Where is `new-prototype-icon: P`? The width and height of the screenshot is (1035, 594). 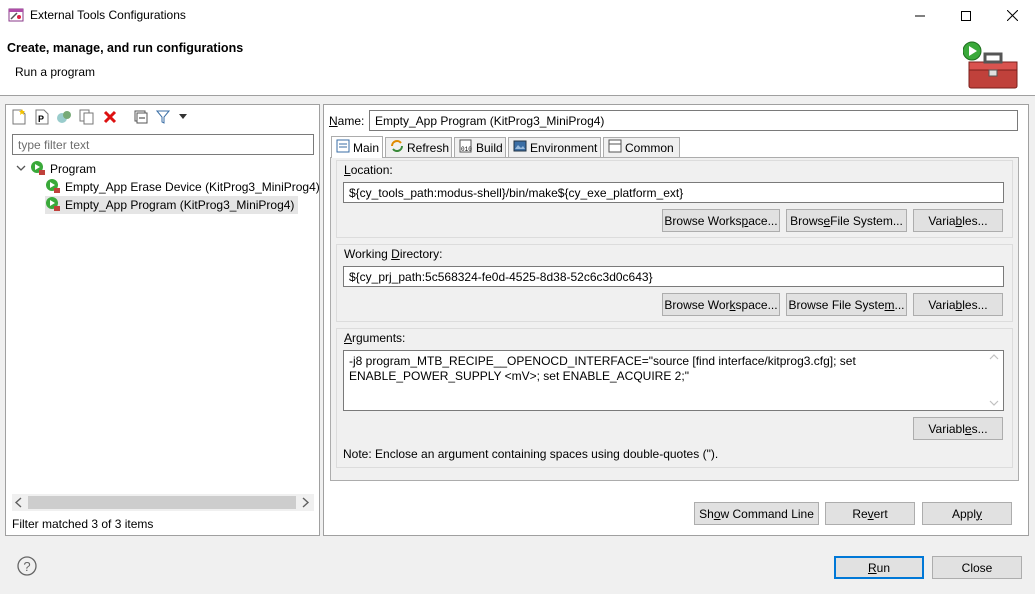 new-prototype-icon: P is located at coordinates (42, 117).